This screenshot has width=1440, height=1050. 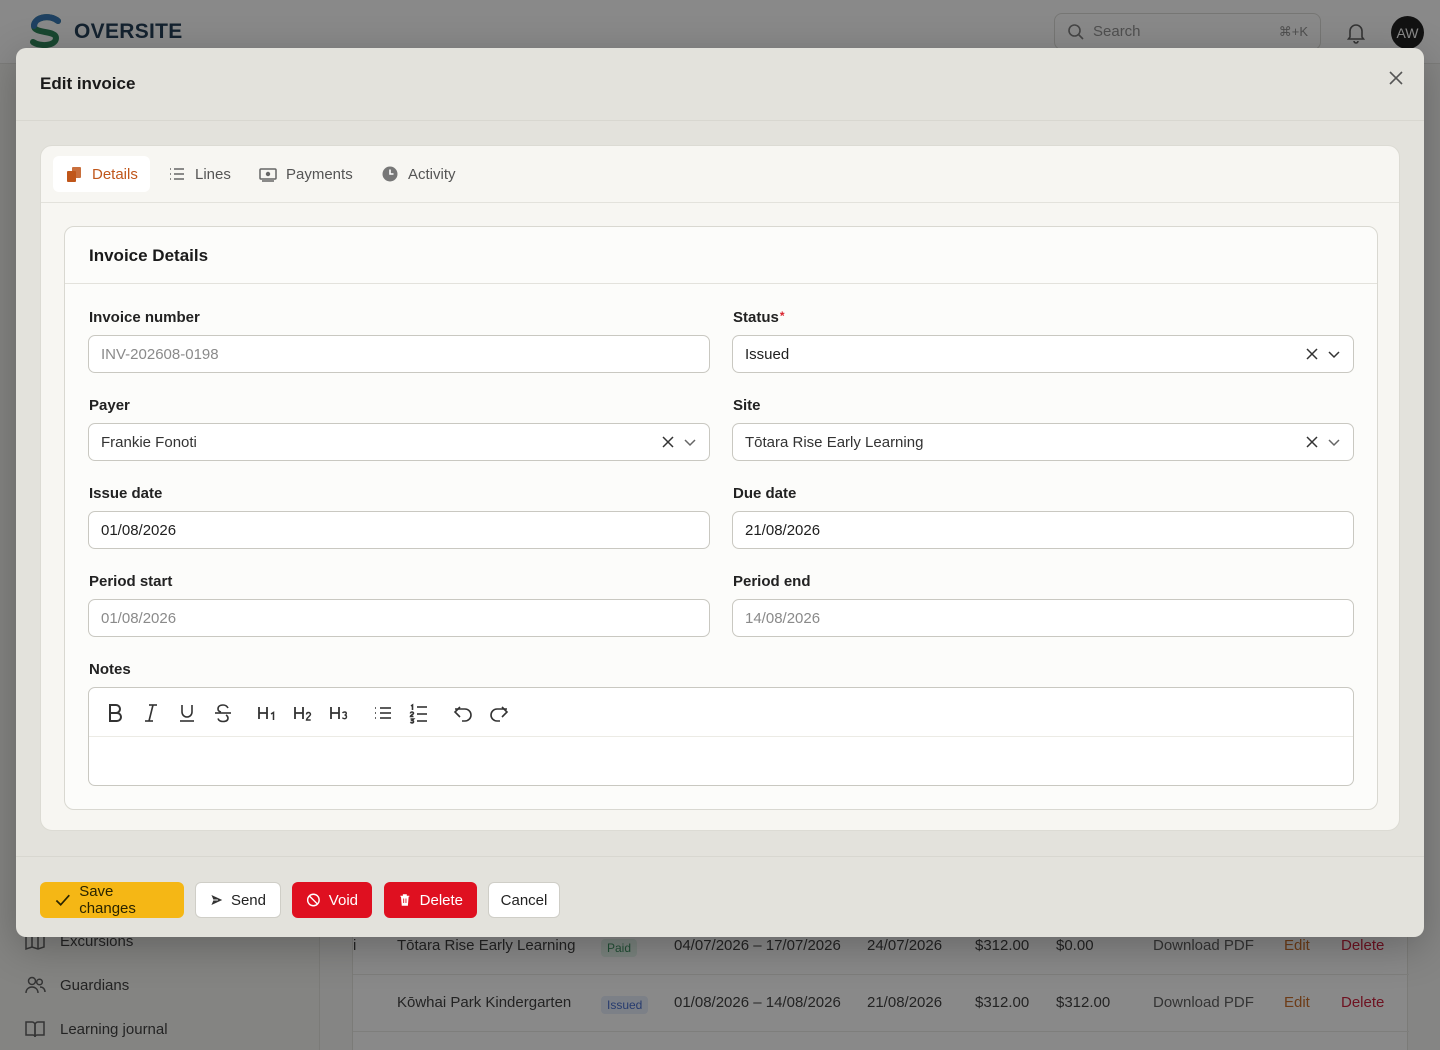 I want to click on tab-bar: Details Lines Payments Activity, so click(x=720, y=174).